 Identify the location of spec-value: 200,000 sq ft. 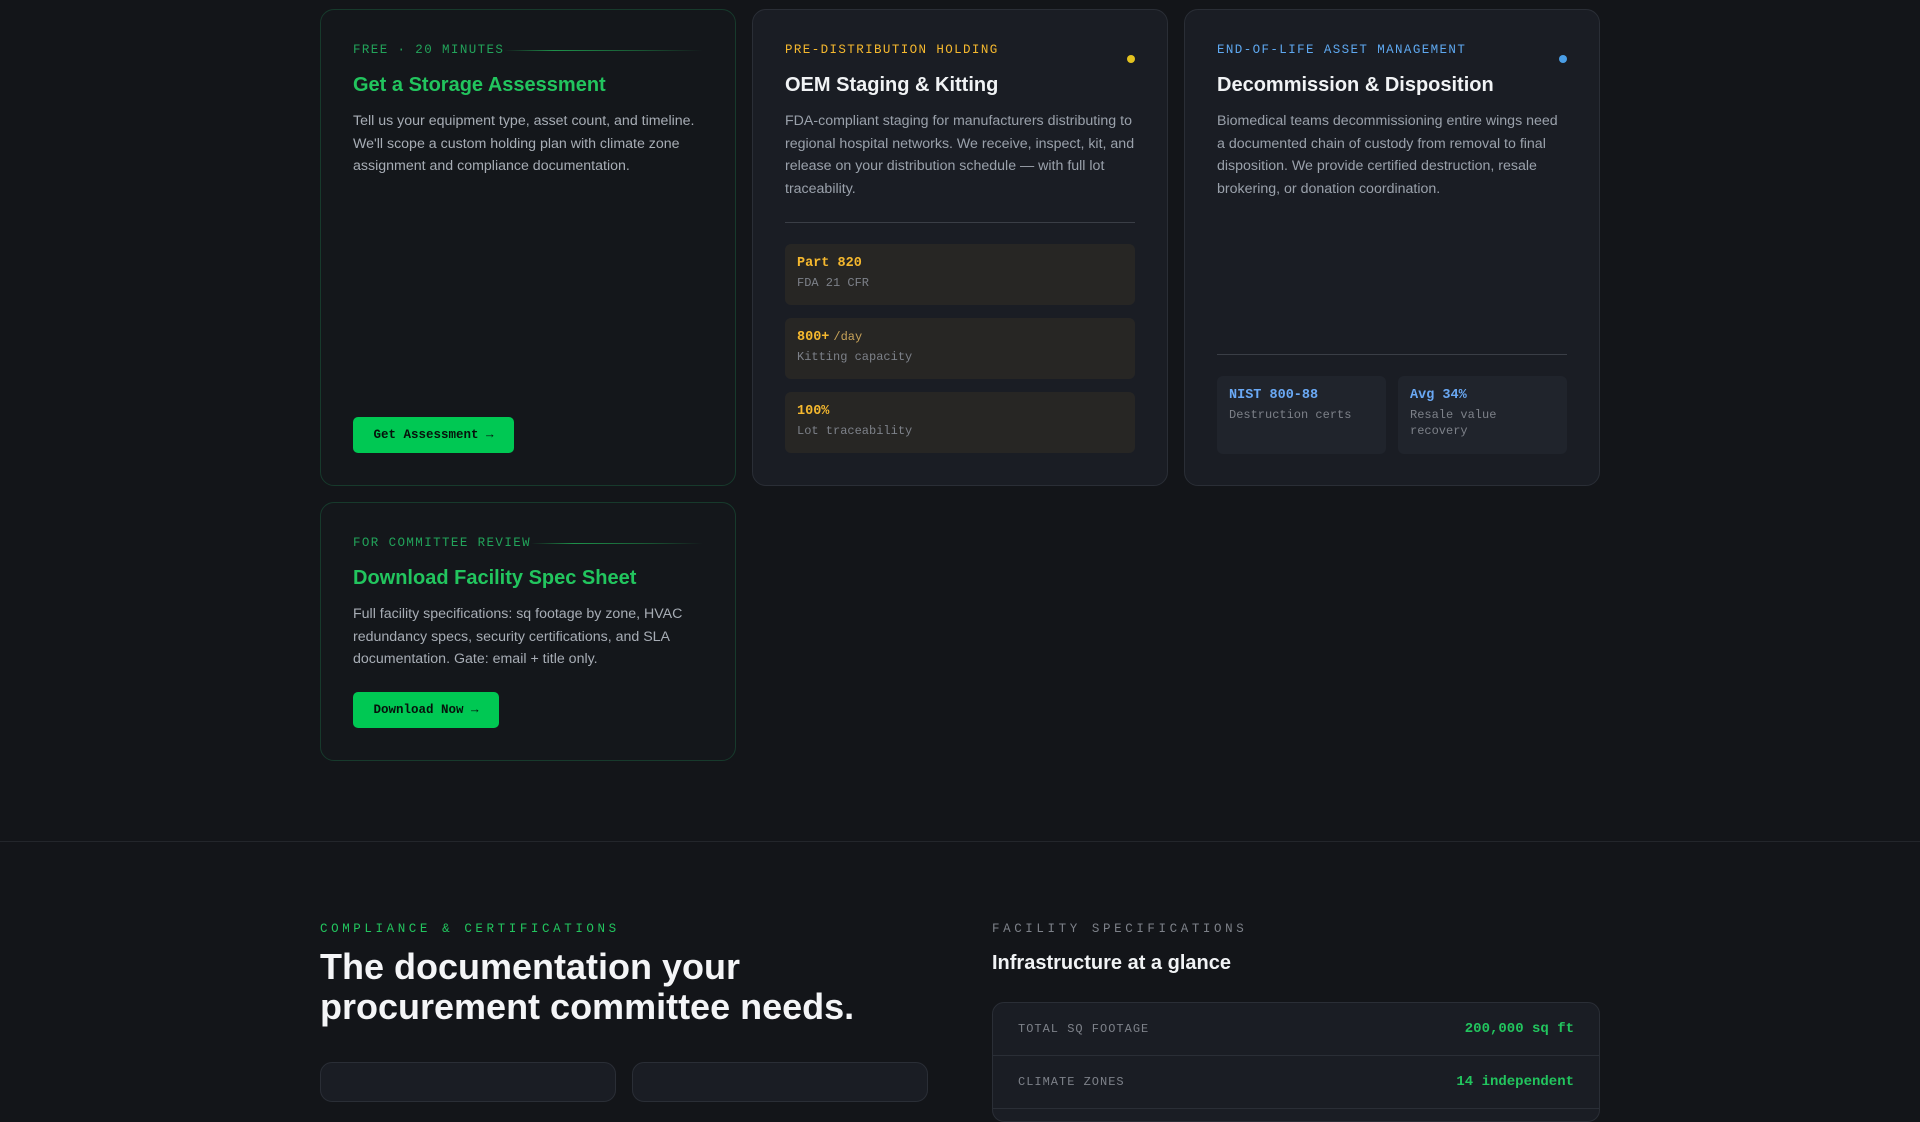
(1519, 1029).